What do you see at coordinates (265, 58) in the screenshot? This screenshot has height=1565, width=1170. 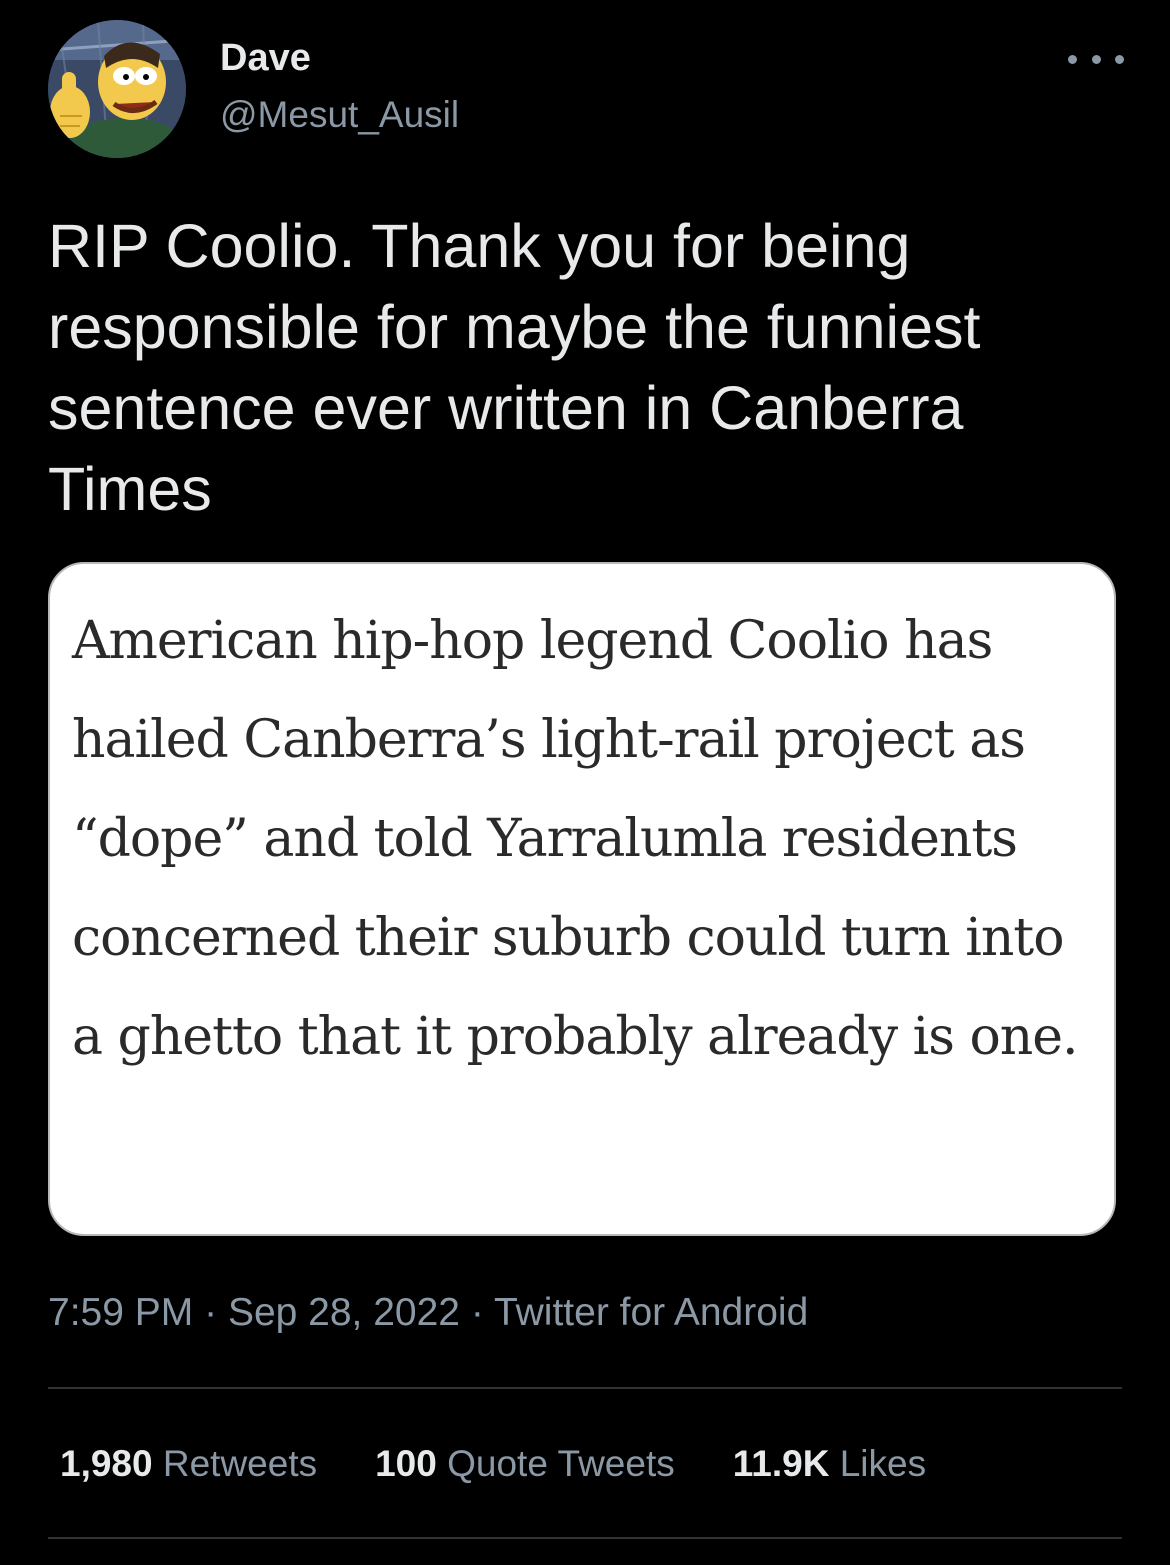 I see `author-display-name: Dave` at bounding box center [265, 58].